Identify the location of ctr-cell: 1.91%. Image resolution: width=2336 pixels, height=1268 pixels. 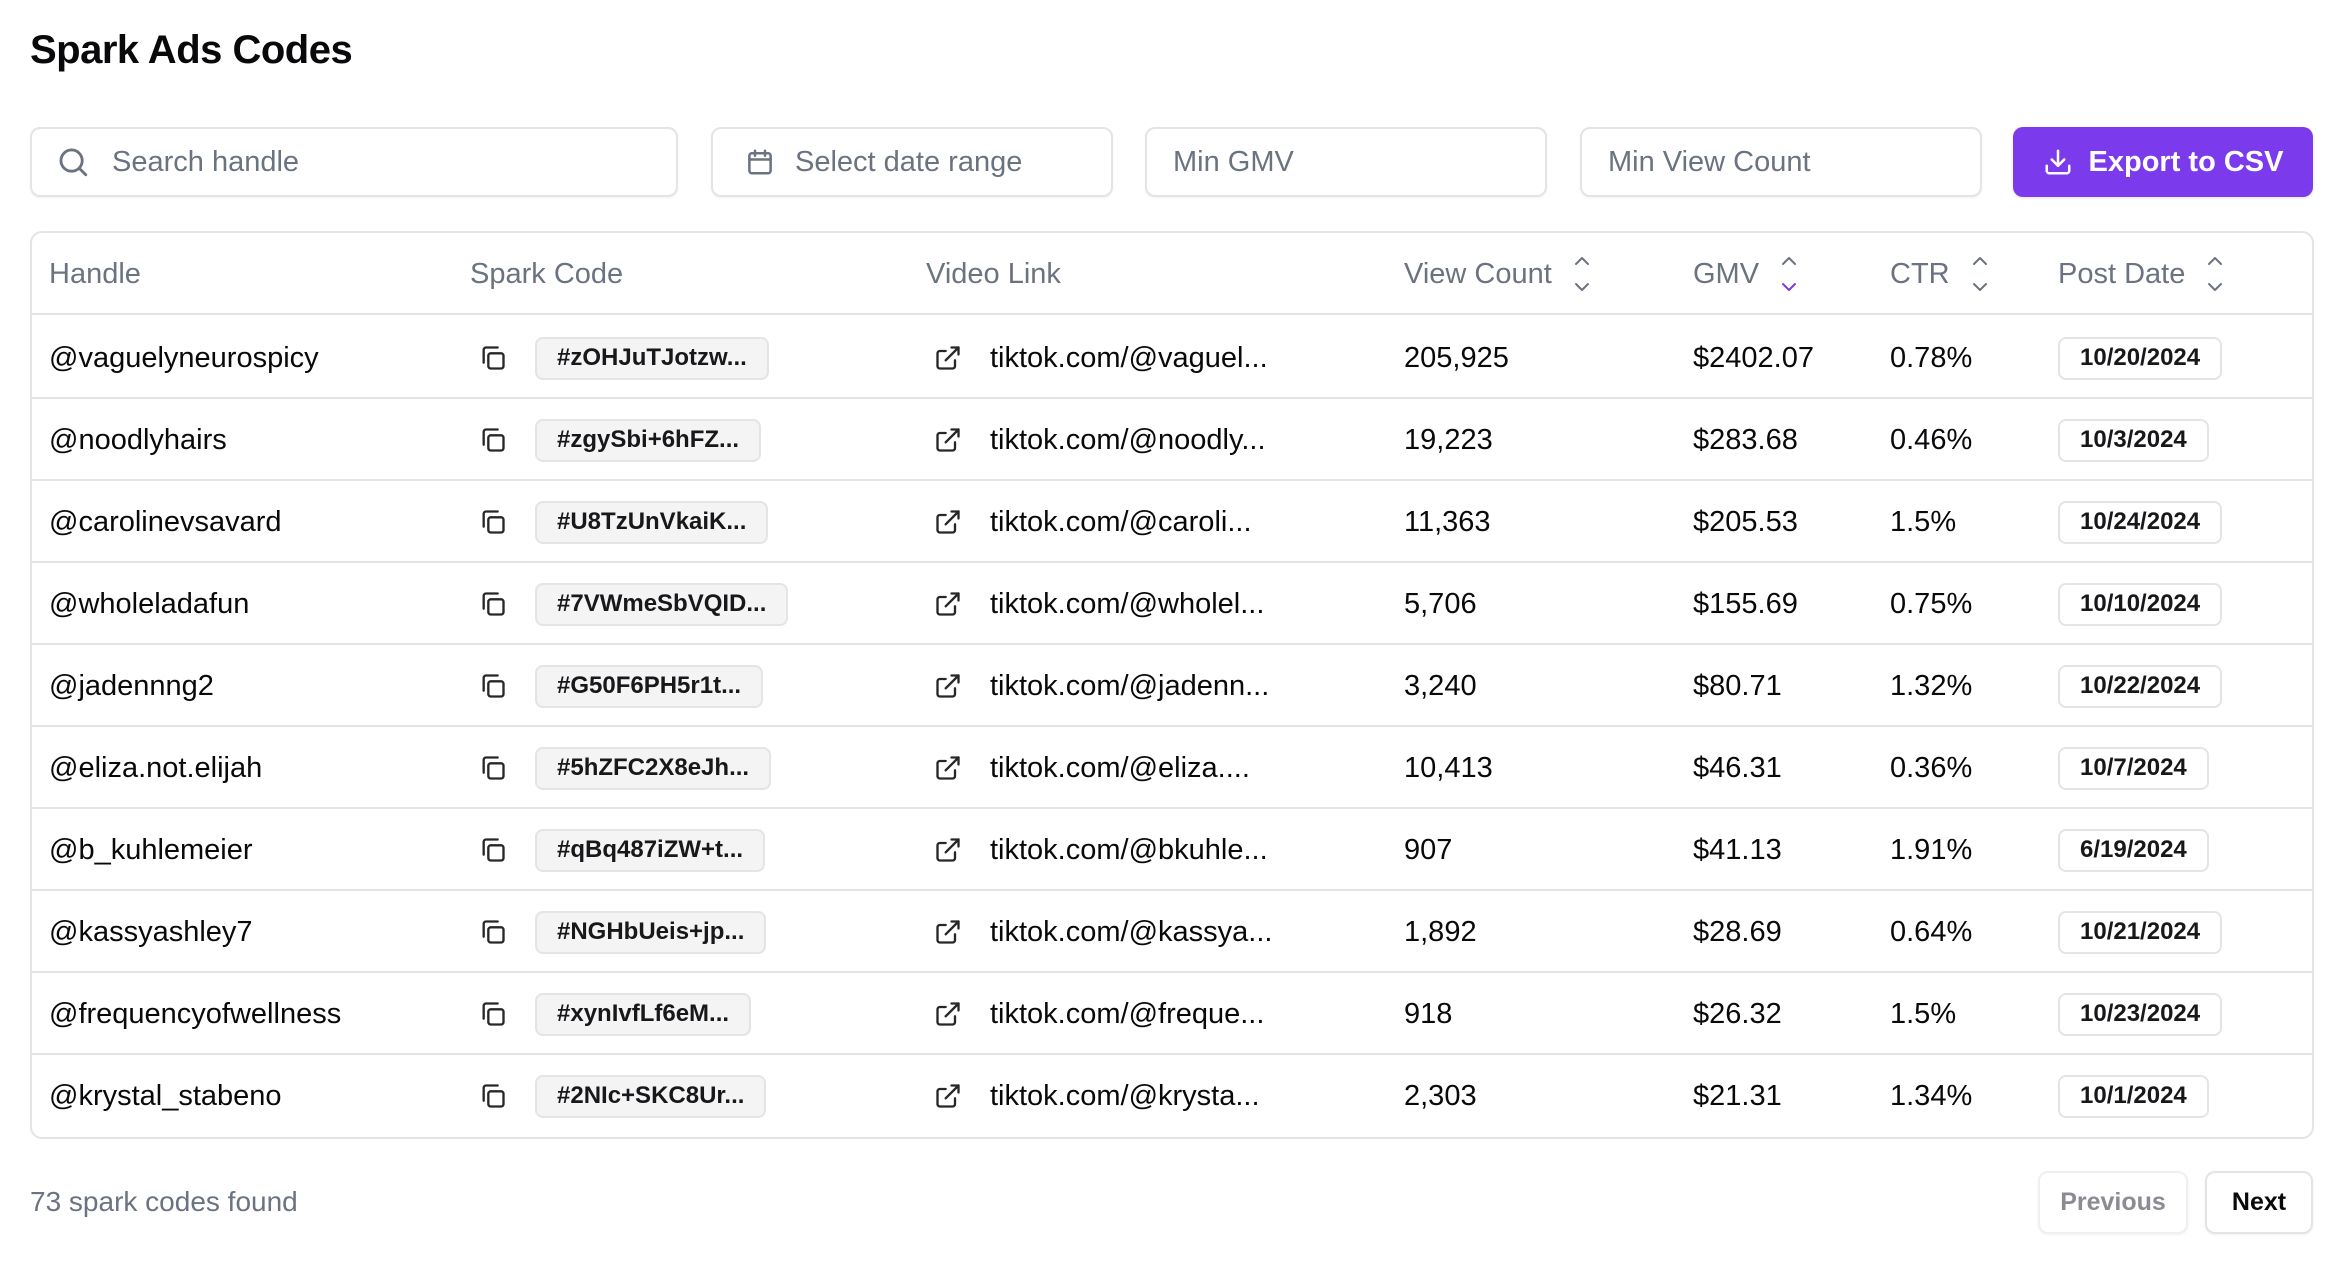
(1931, 849).